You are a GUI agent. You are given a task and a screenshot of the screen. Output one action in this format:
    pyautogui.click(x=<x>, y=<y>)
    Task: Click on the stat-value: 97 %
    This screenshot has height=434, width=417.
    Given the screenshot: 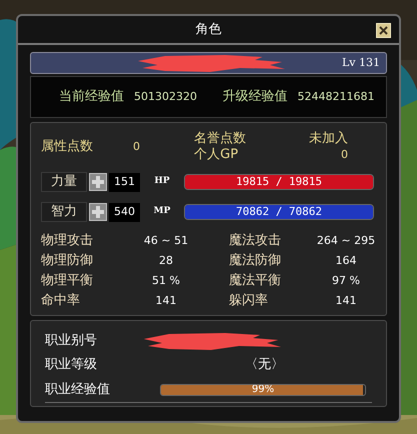 What is the action you would take?
    pyautogui.click(x=346, y=281)
    